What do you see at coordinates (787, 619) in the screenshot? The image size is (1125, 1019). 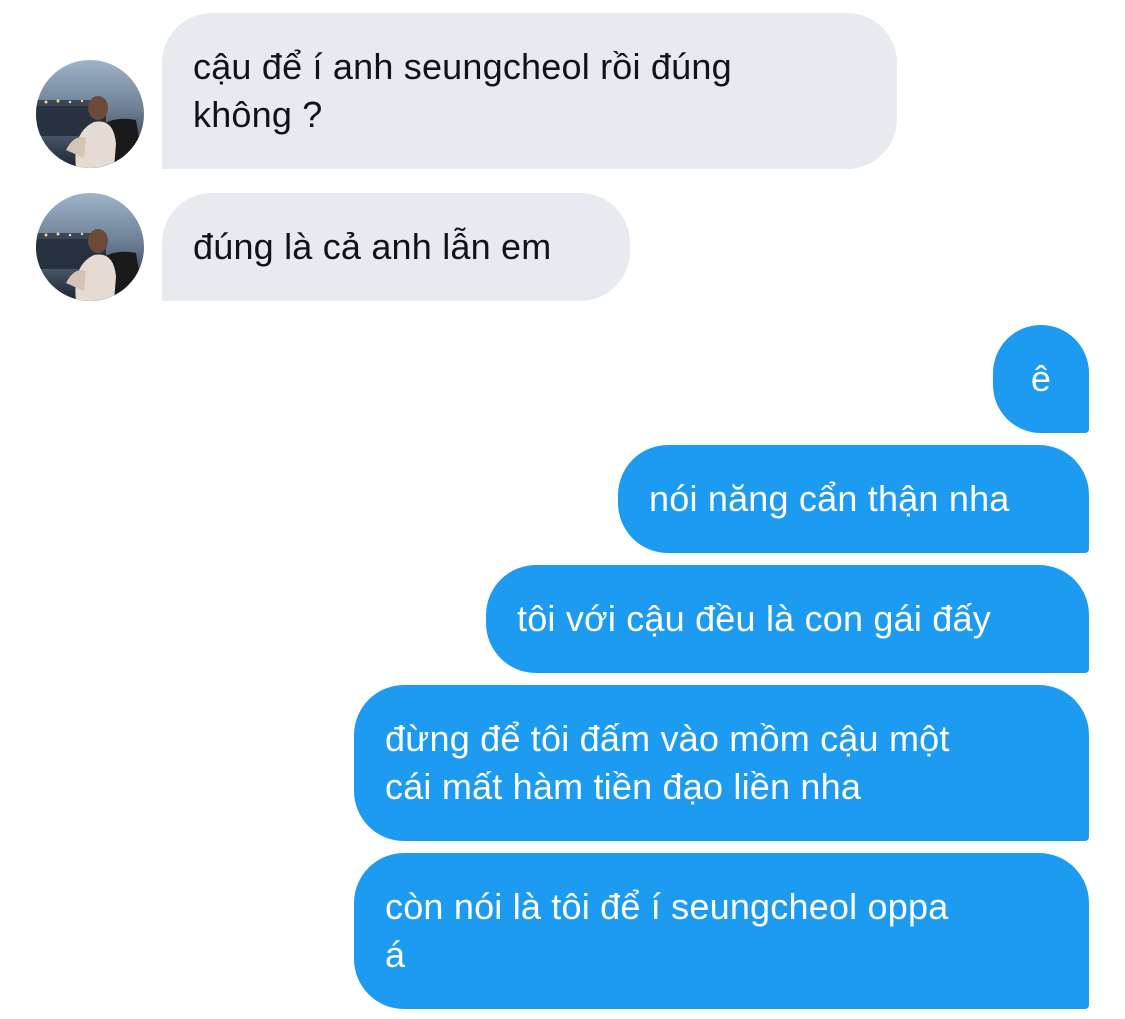 I see `outgoing-message-bubble: tôi với cậu đều là con gái đấy` at bounding box center [787, 619].